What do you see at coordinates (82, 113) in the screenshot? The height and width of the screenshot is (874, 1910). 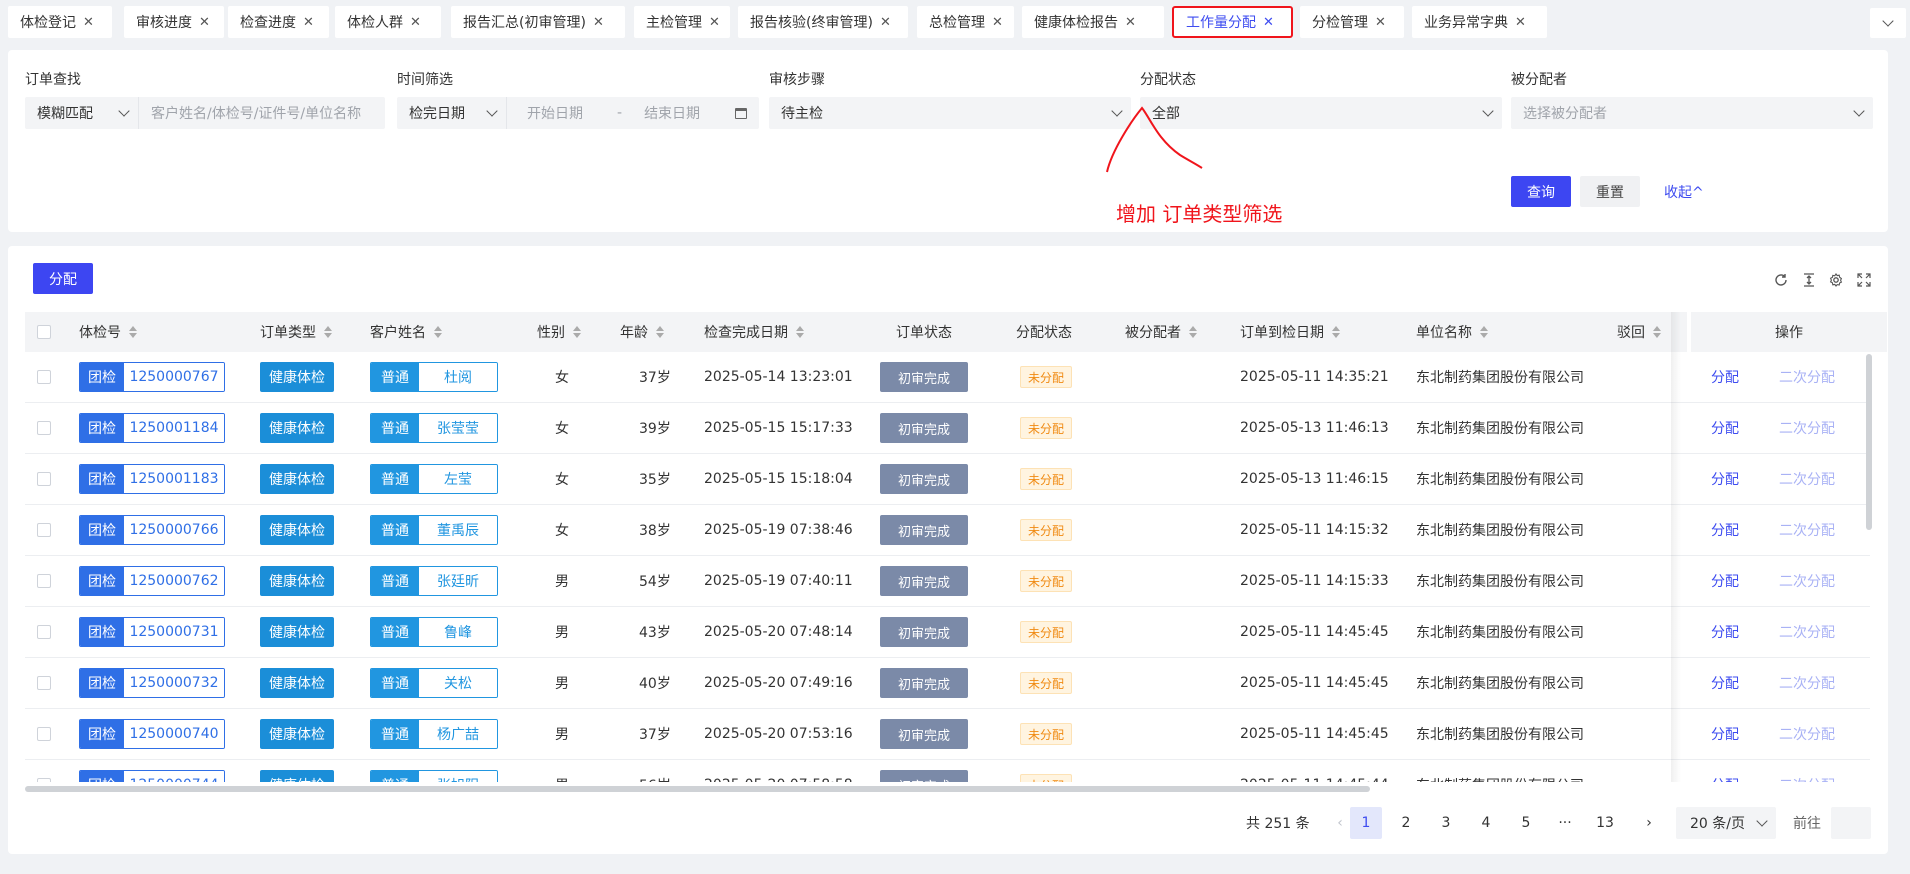 I see `match-mode-select: 模糊匹配` at bounding box center [82, 113].